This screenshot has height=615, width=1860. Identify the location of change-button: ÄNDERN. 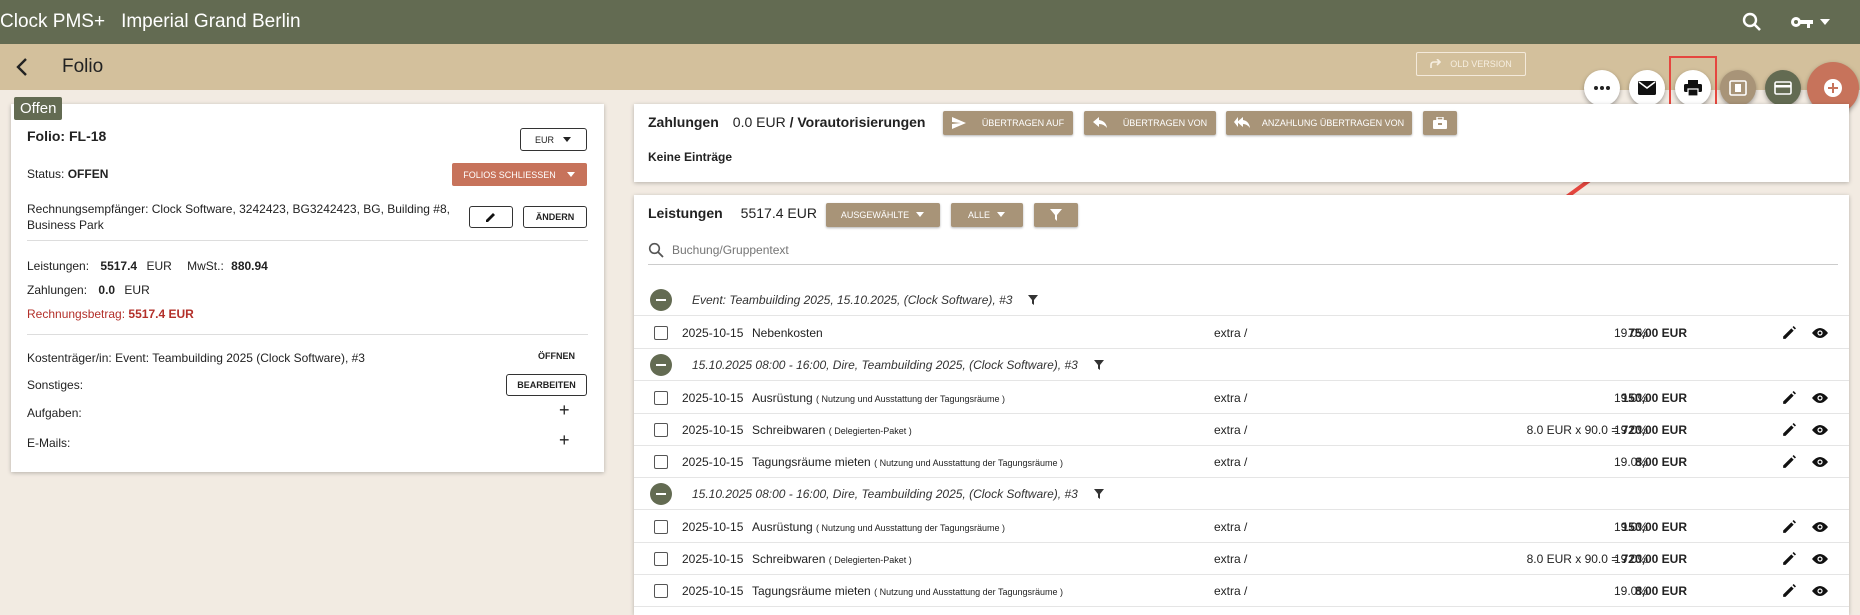
(555, 217).